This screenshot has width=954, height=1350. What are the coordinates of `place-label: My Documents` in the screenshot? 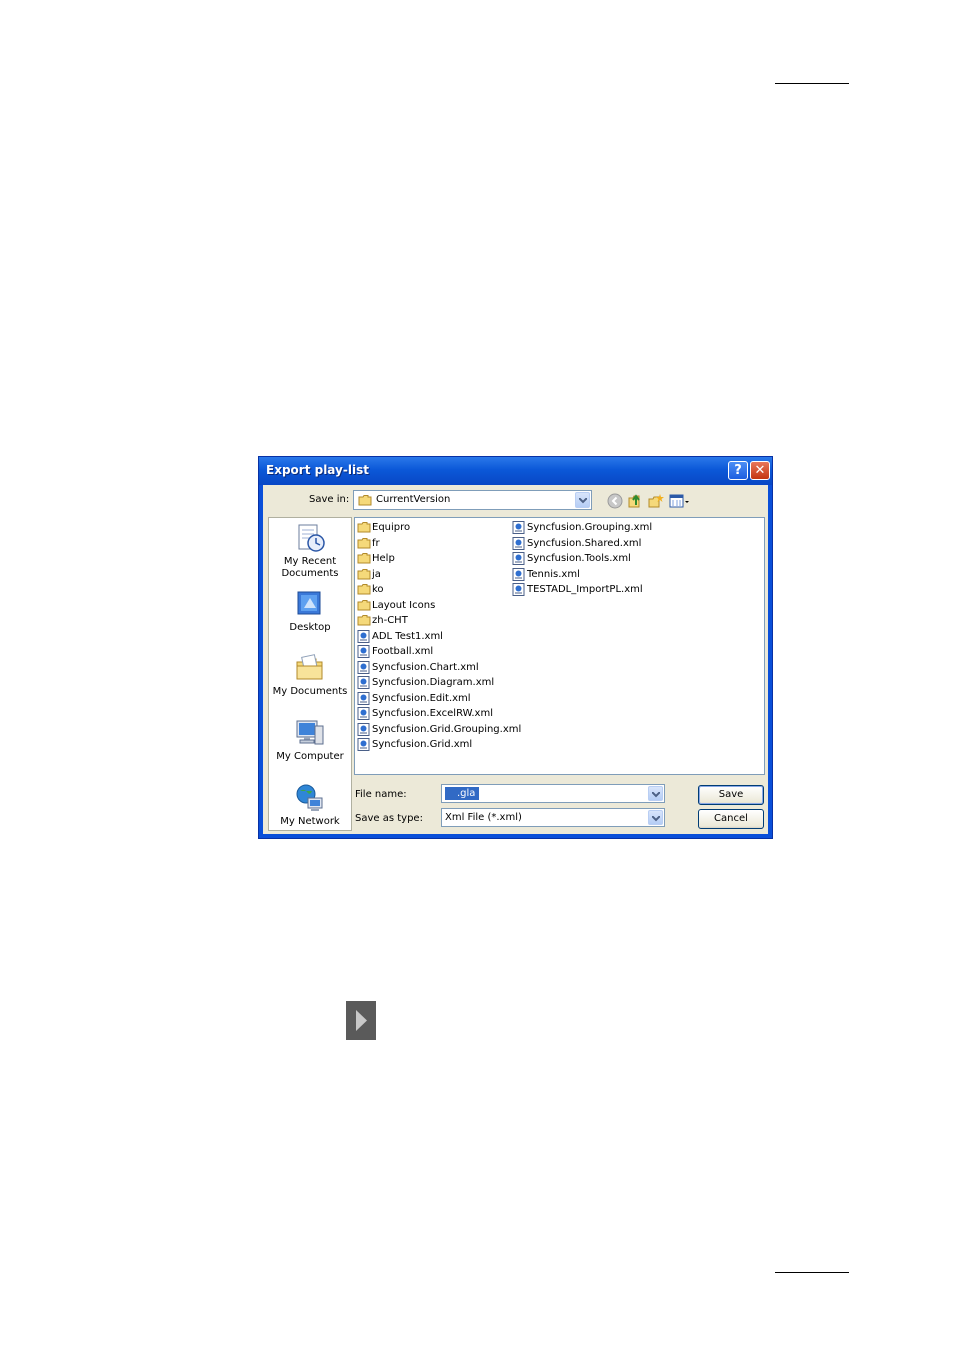 It's located at (310, 691).